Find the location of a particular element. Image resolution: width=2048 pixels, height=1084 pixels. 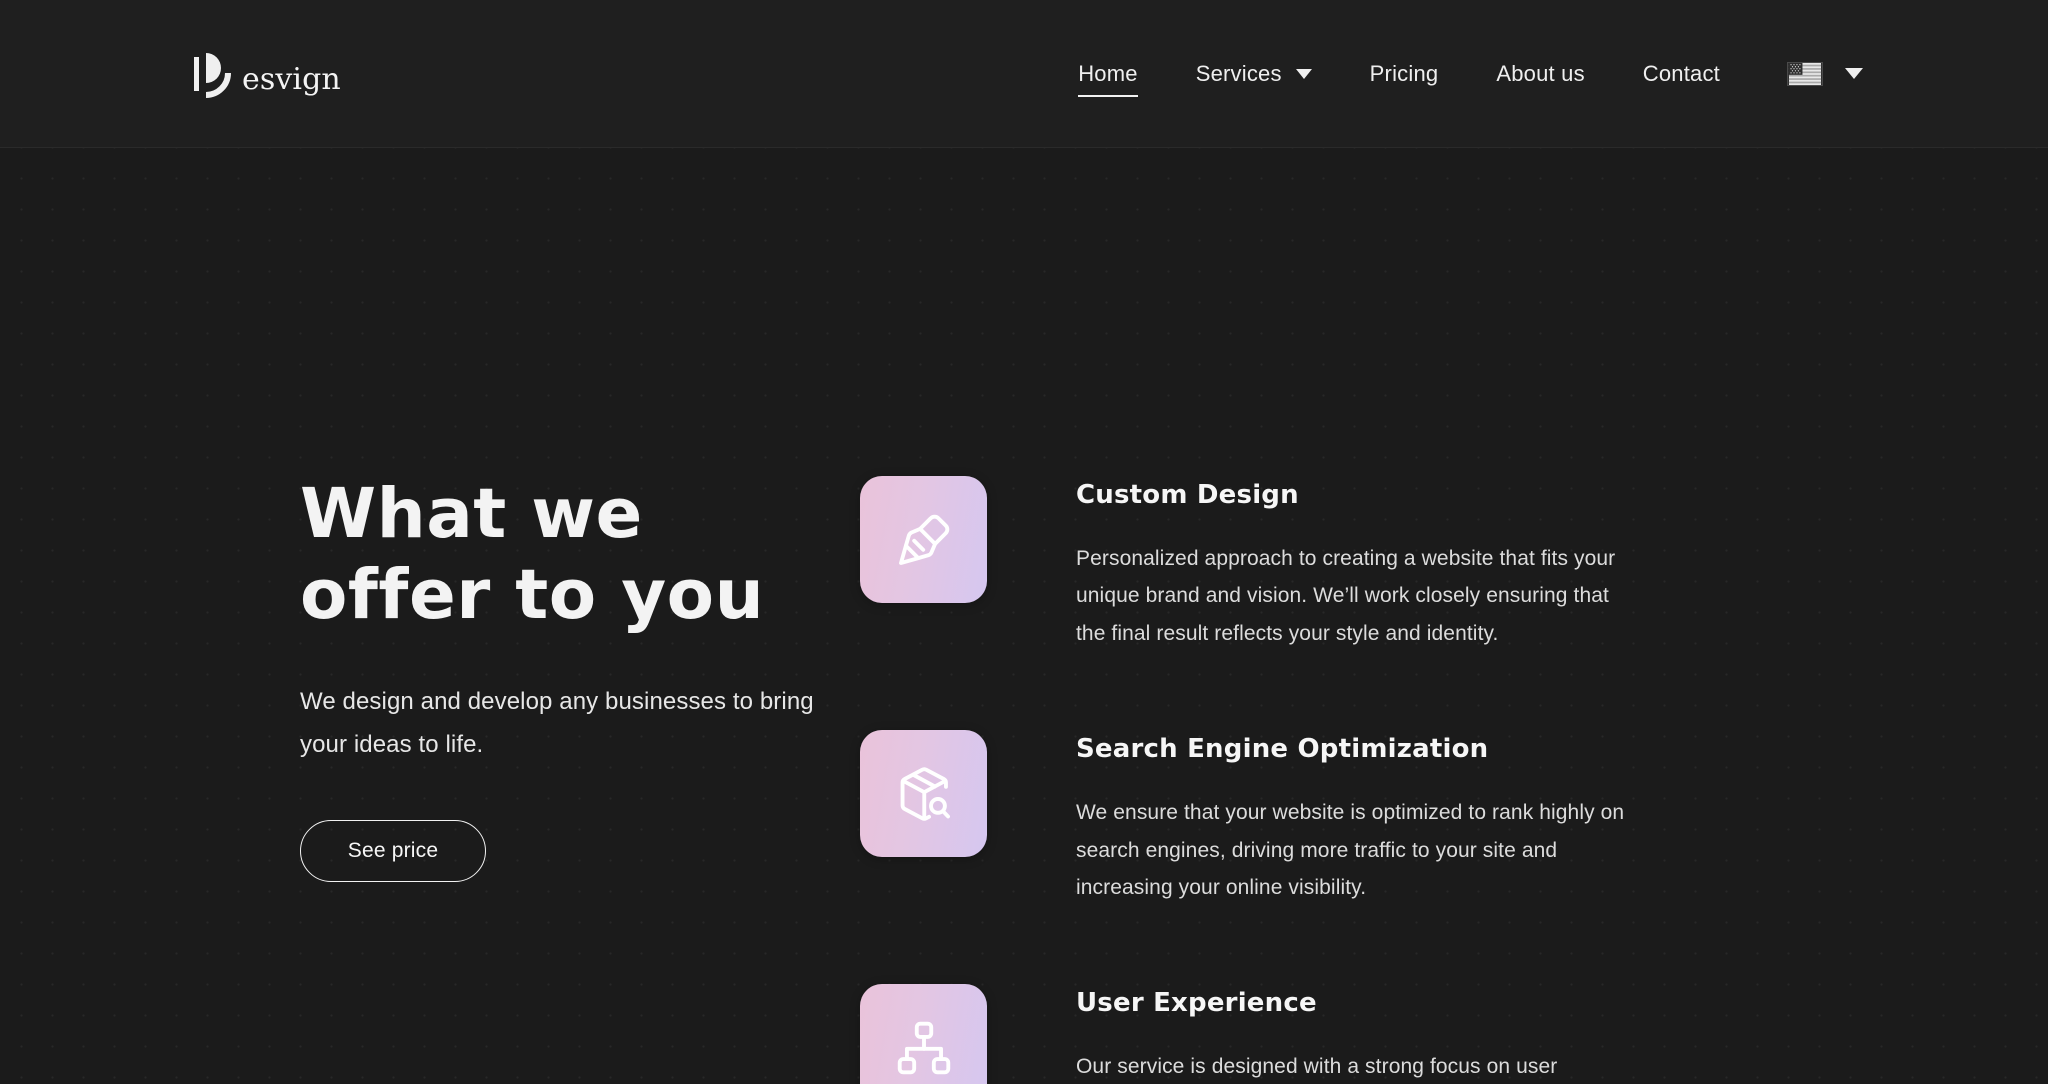

brand-logo: esvign is located at coordinates (266, 74).